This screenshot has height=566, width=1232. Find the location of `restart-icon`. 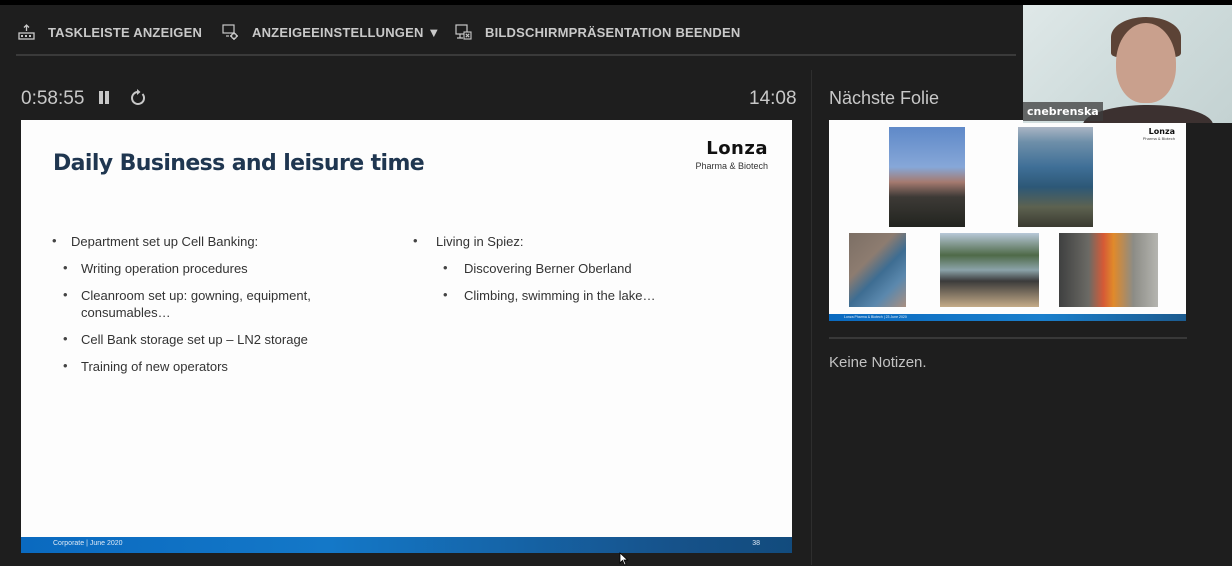

restart-icon is located at coordinates (138, 97).